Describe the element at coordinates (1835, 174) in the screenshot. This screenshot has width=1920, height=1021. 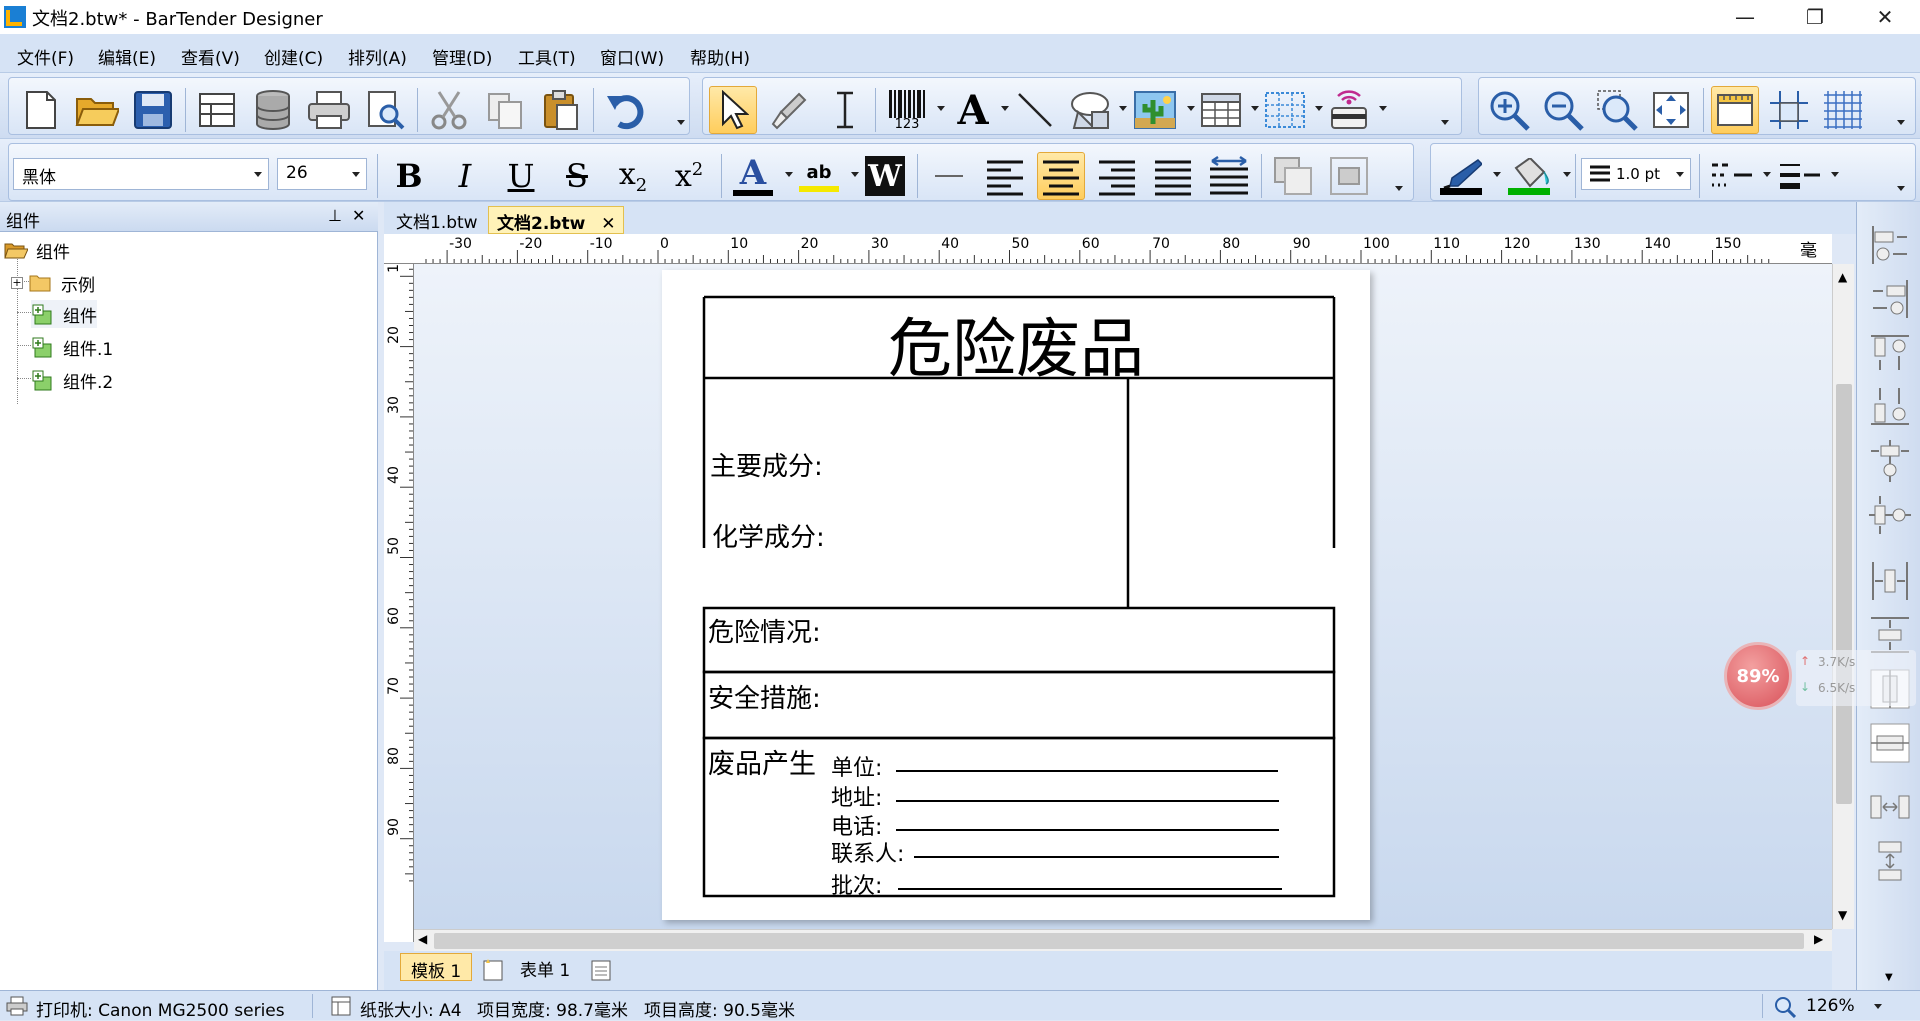
I see `line-weight-dropdown-icon` at that location.